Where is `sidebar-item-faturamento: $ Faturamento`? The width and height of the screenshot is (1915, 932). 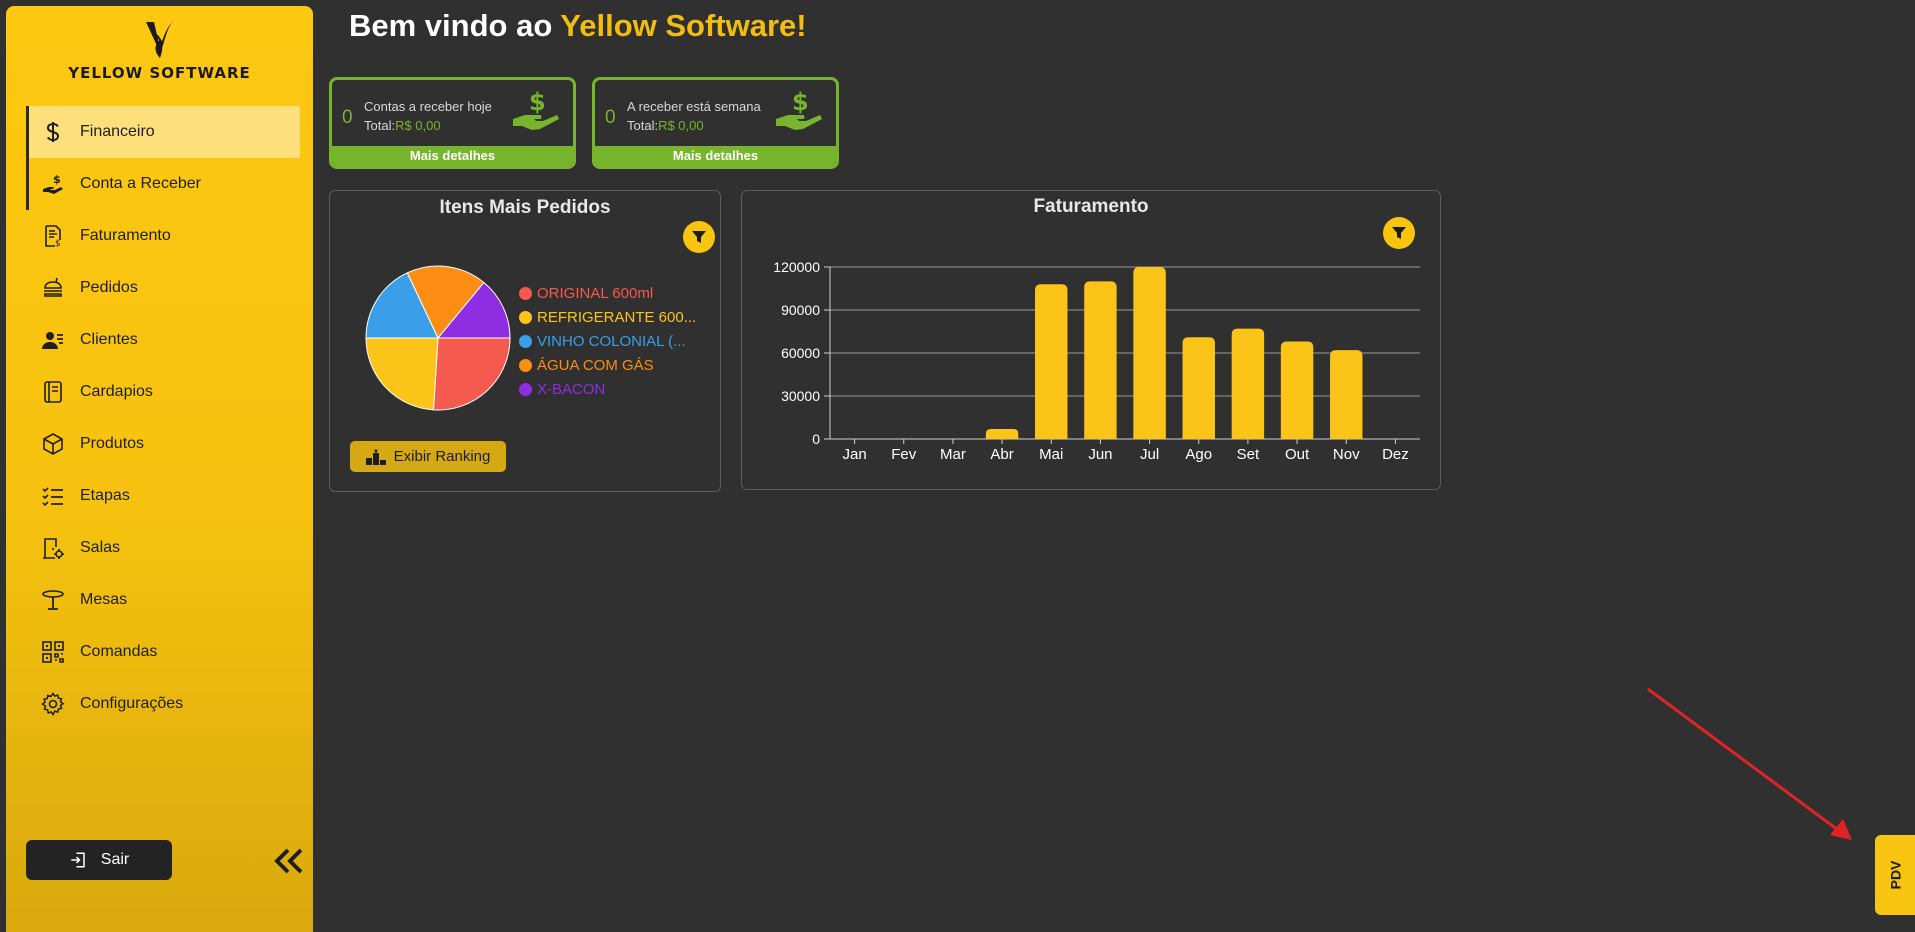 sidebar-item-faturamento: $ Faturamento is located at coordinates (163, 236).